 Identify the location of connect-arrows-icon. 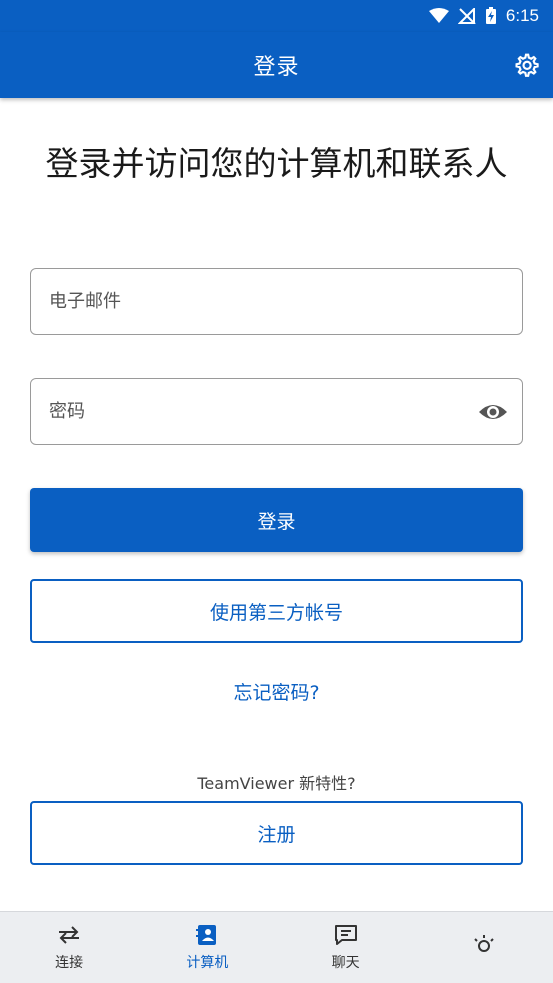
(69, 934).